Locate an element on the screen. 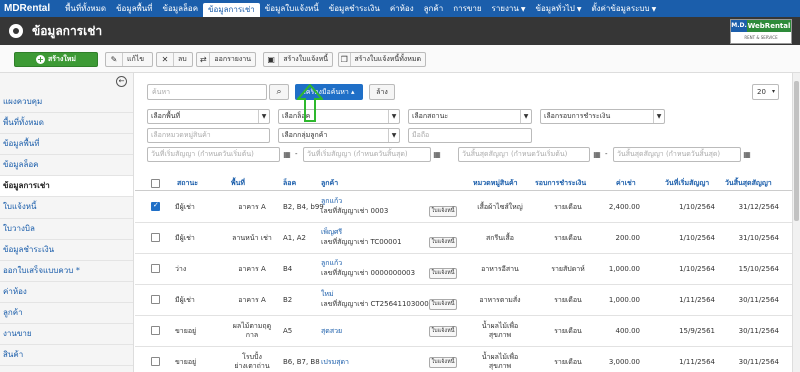 The image size is (800, 372). sidebar-item: ใบวางบิล is located at coordinates (66, 229).